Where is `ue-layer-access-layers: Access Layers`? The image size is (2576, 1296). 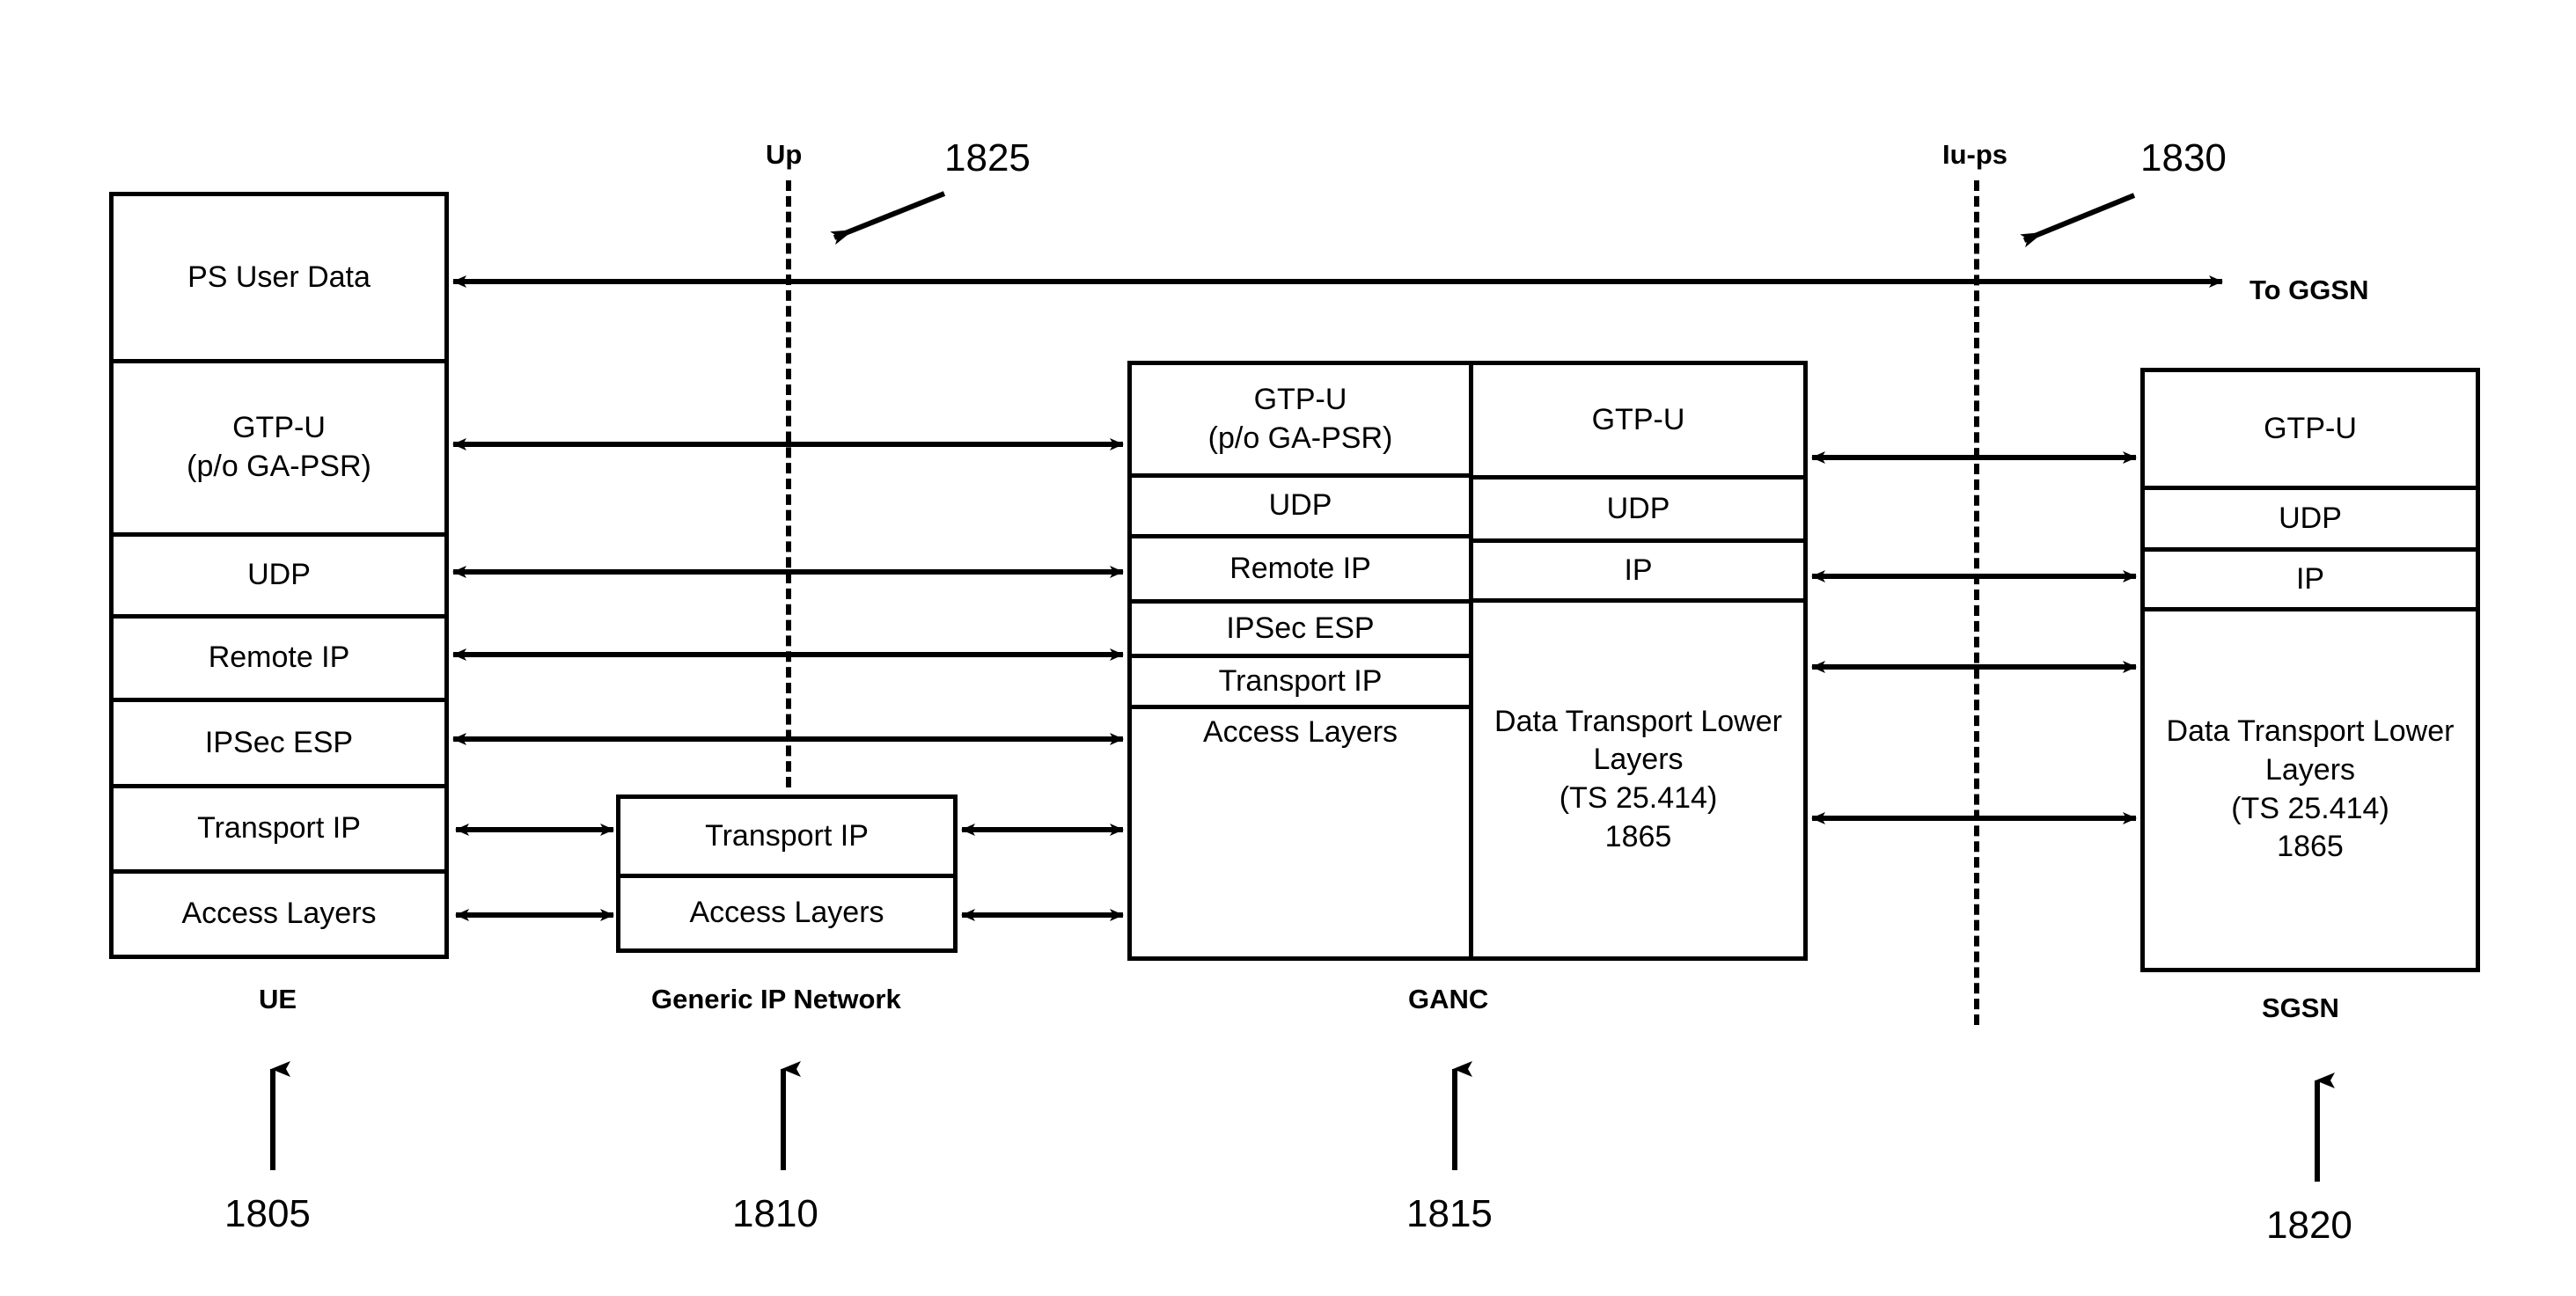 ue-layer-access-layers: Access Layers is located at coordinates (279, 912).